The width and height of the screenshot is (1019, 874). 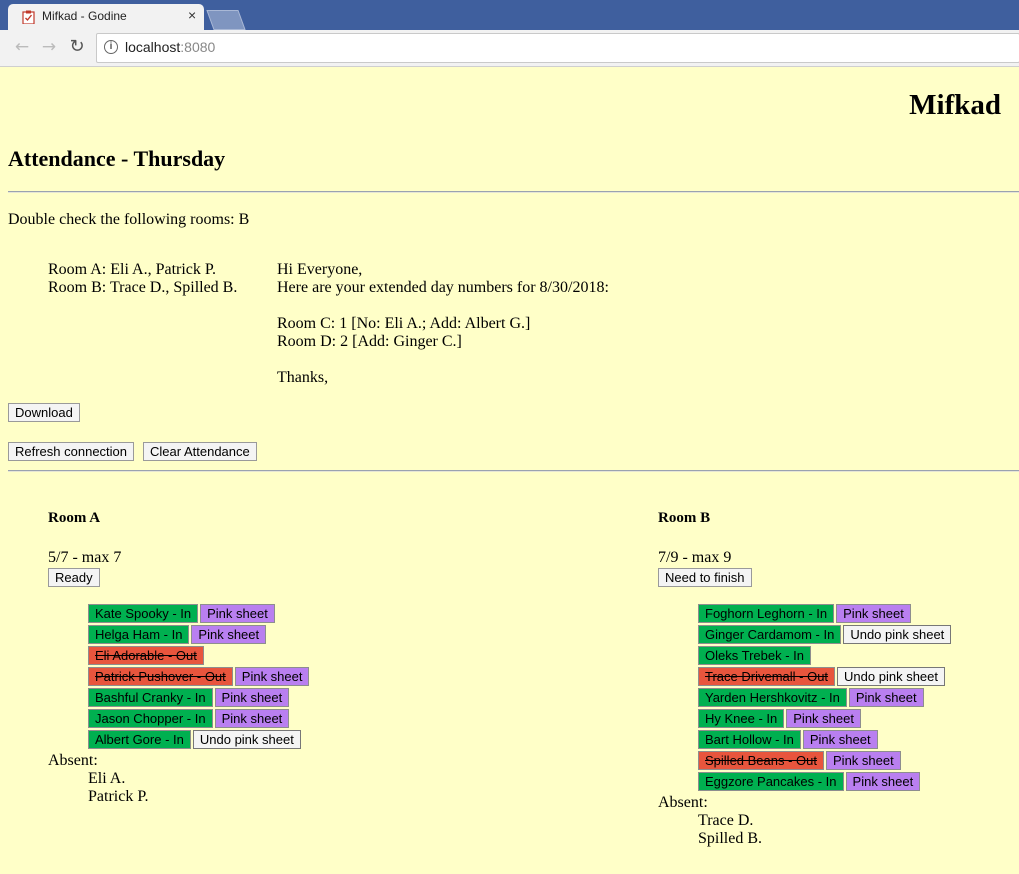 What do you see at coordinates (118, 796) in the screenshot?
I see `absent-name: Patrick P.` at bounding box center [118, 796].